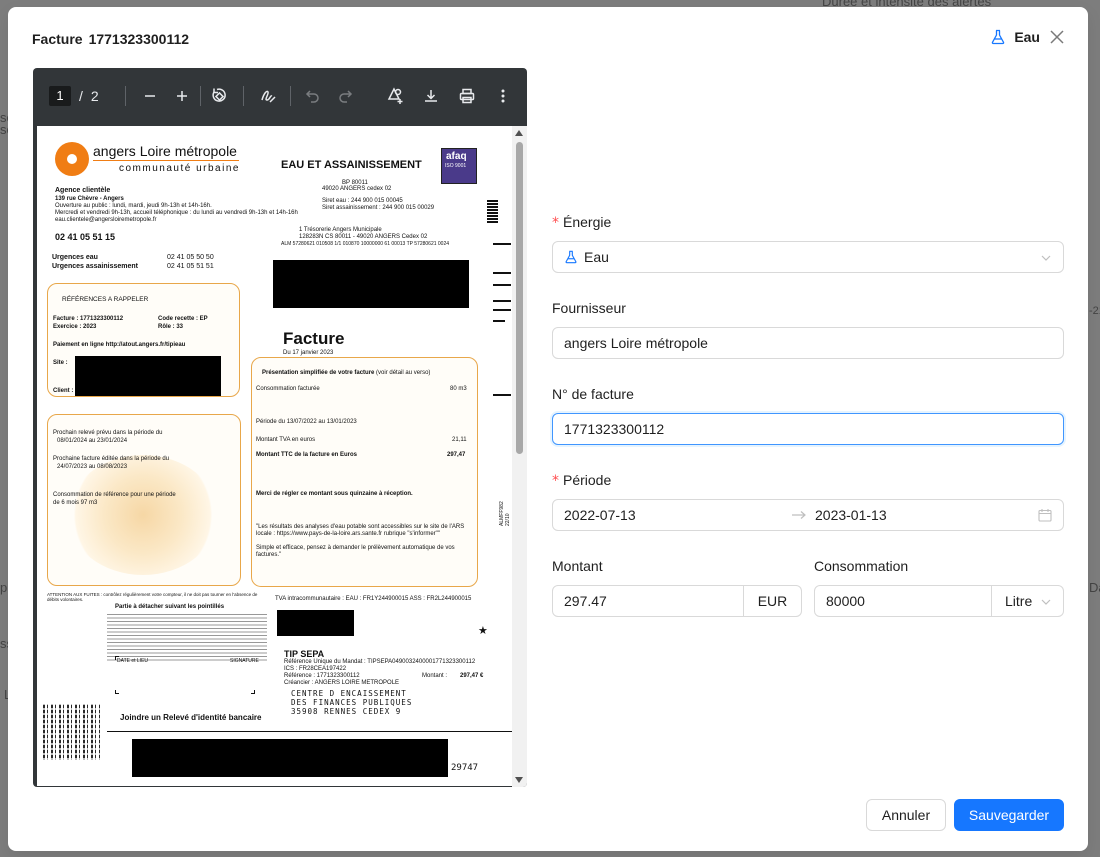 This screenshot has height=857, width=1100. What do you see at coordinates (187, 638) in the screenshot?
I see `mandate-fine-print` at bounding box center [187, 638].